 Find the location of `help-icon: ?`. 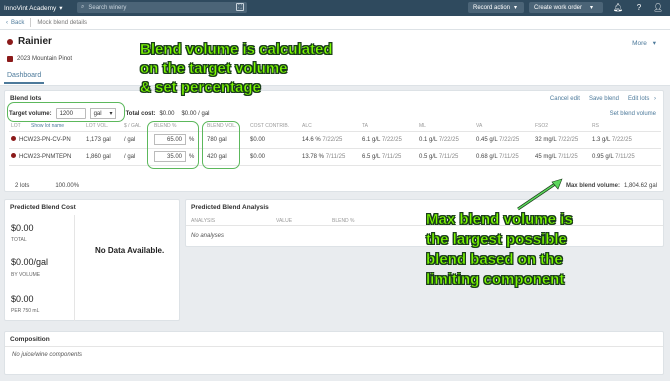

help-icon: ? is located at coordinates (639, 8).